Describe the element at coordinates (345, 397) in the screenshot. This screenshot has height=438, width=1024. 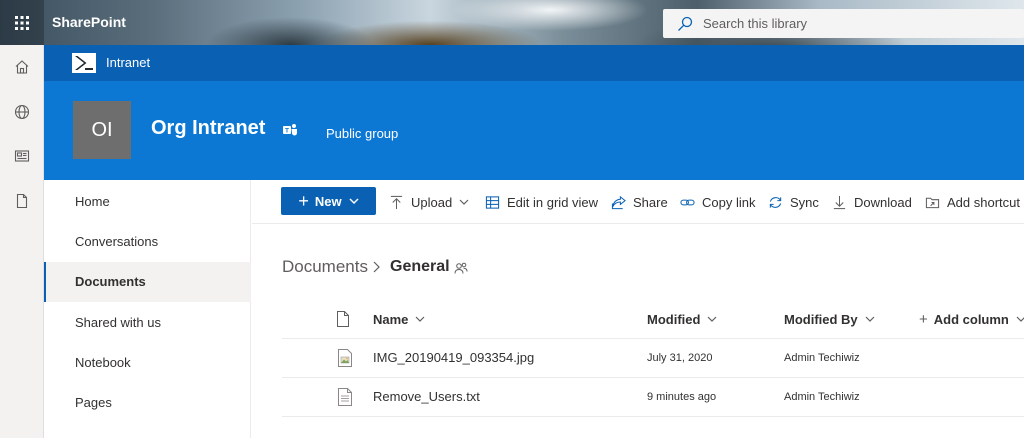
I see `text-file-icon` at that location.